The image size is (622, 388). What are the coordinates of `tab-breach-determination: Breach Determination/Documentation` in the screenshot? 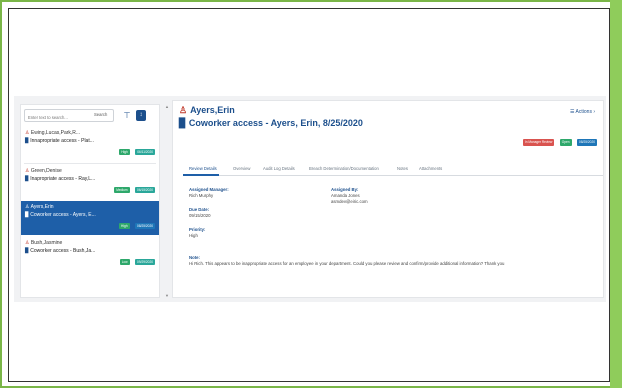 It's located at (344, 168).